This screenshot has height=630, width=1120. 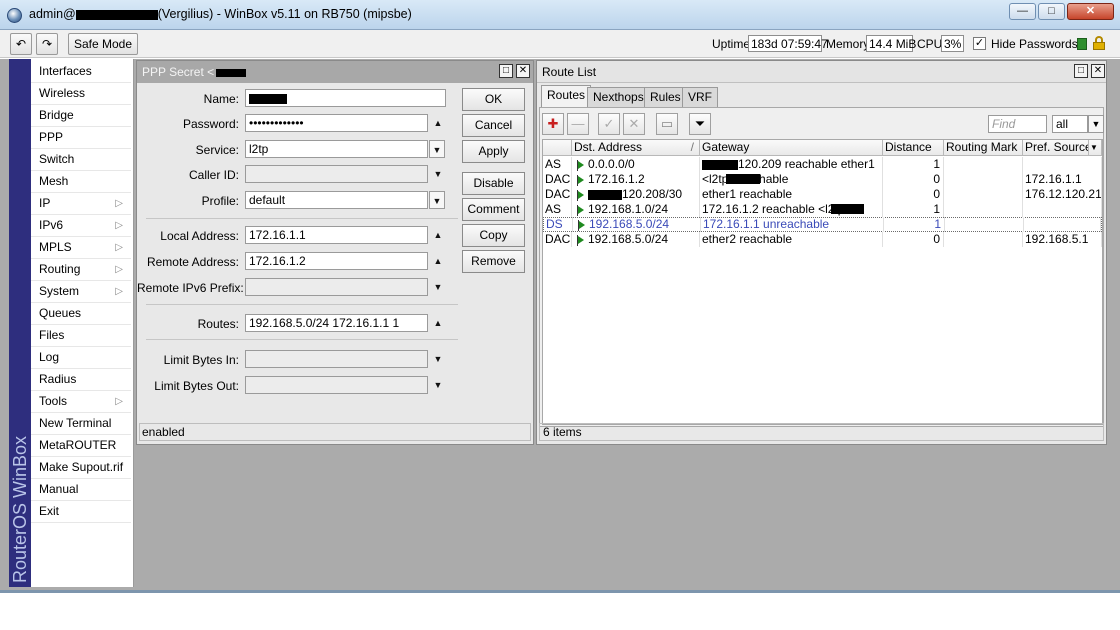 What do you see at coordinates (700, 124) in the screenshot?
I see `filter-icon: ⏷` at bounding box center [700, 124].